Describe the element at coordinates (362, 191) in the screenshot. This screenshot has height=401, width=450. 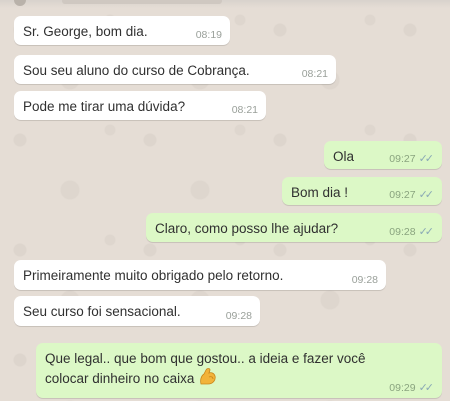
I see `message-bubble-outgoing: Bom dia ! 09:27 ✓✓` at that location.